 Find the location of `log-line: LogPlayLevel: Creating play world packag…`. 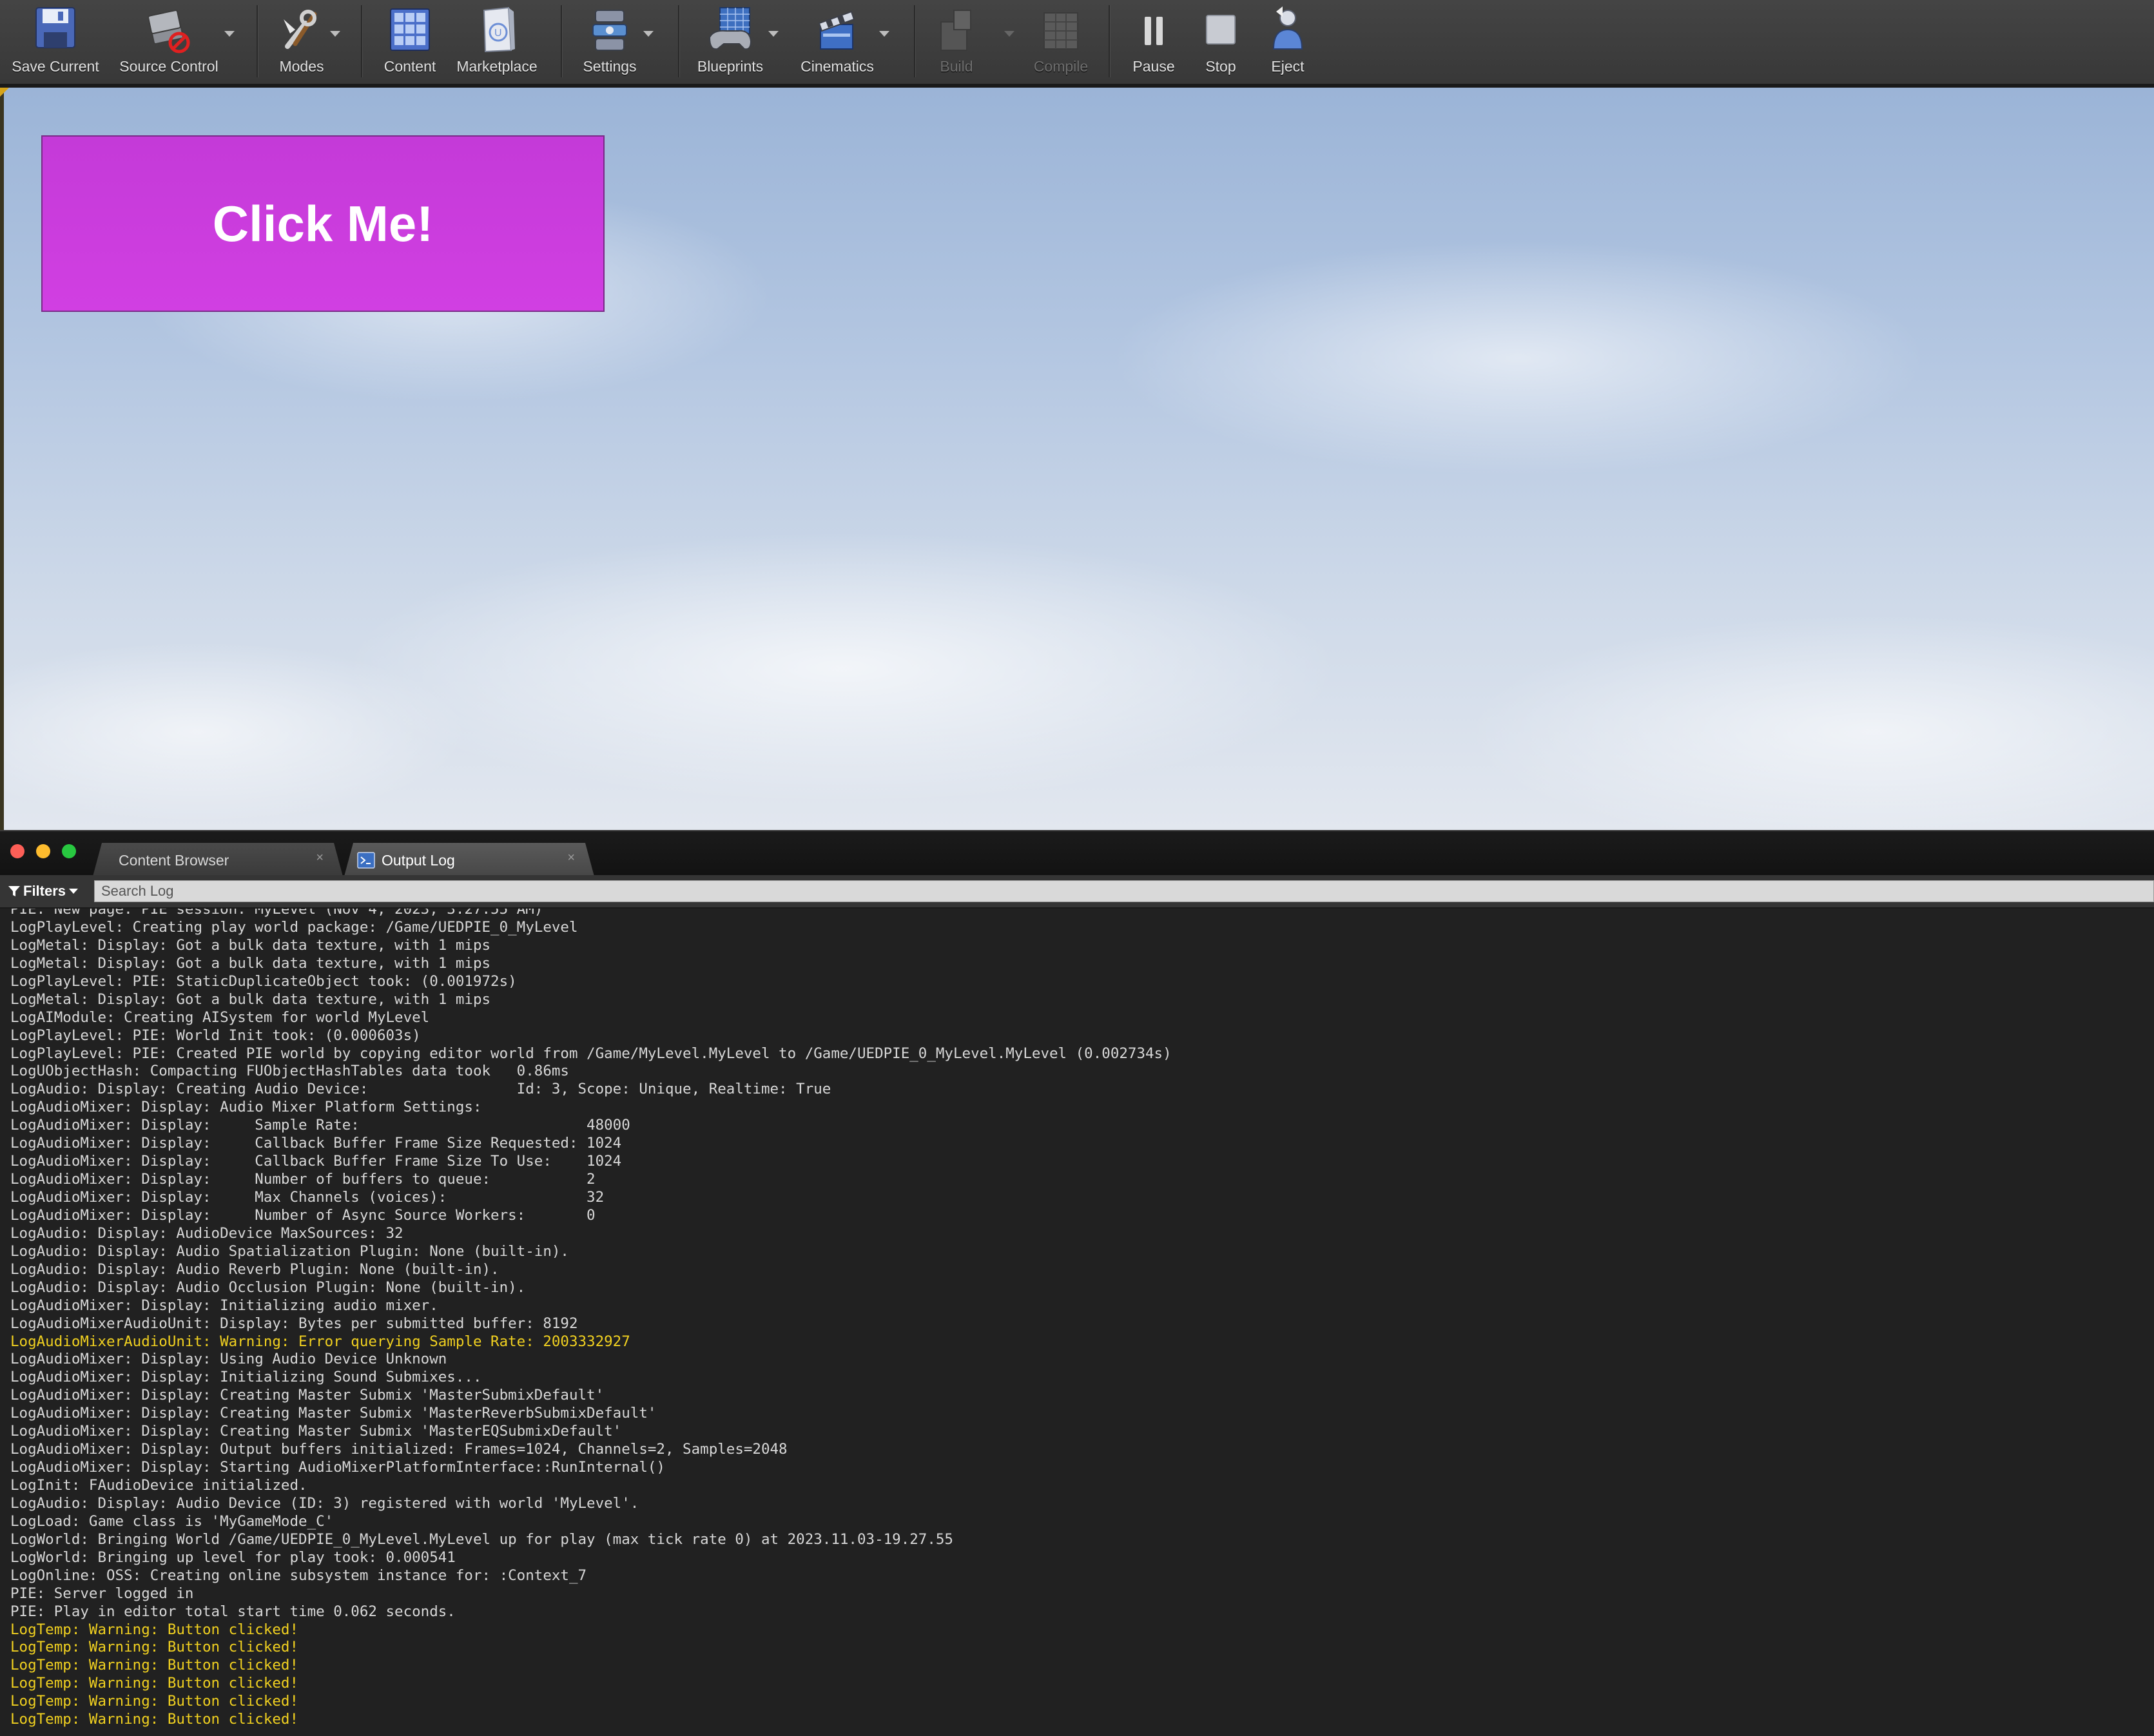

log-line: LogPlayLevel: Creating play world packag… is located at coordinates (294, 927).